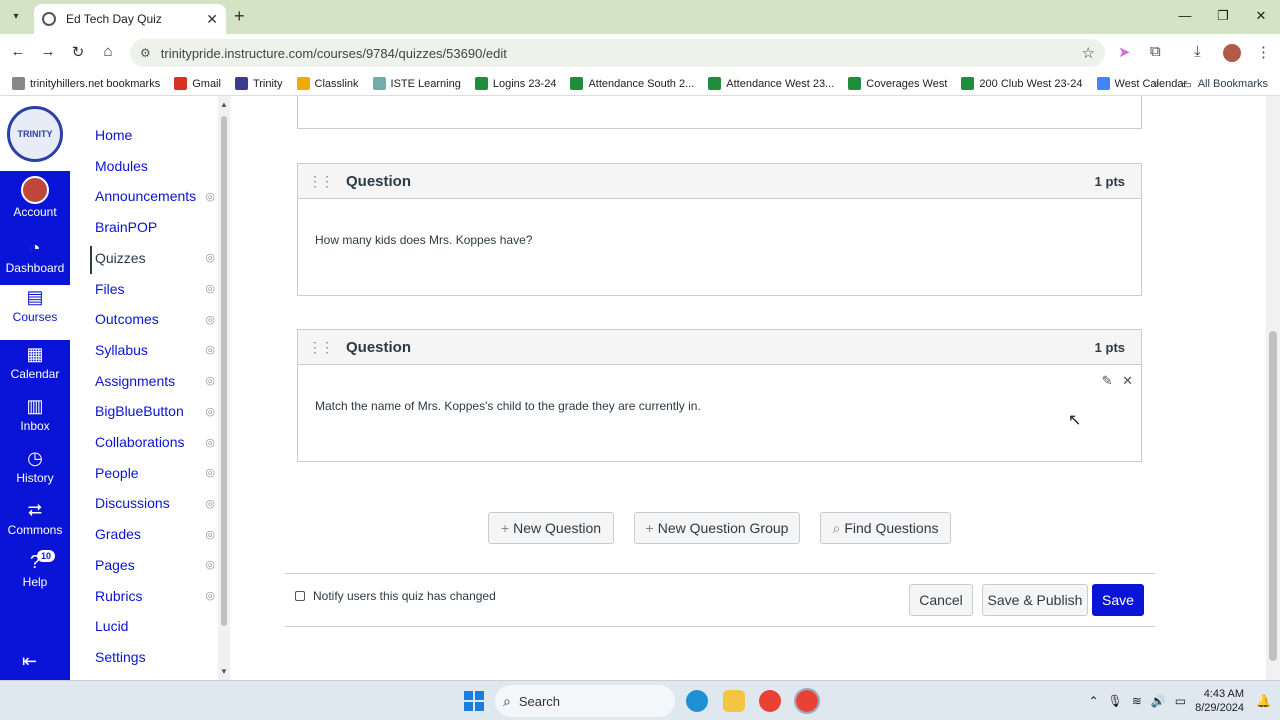 The width and height of the screenshot is (1280, 720). What do you see at coordinates (1088, 53) in the screenshot?
I see `bookmark-star-icon: ☆` at bounding box center [1088, 53].